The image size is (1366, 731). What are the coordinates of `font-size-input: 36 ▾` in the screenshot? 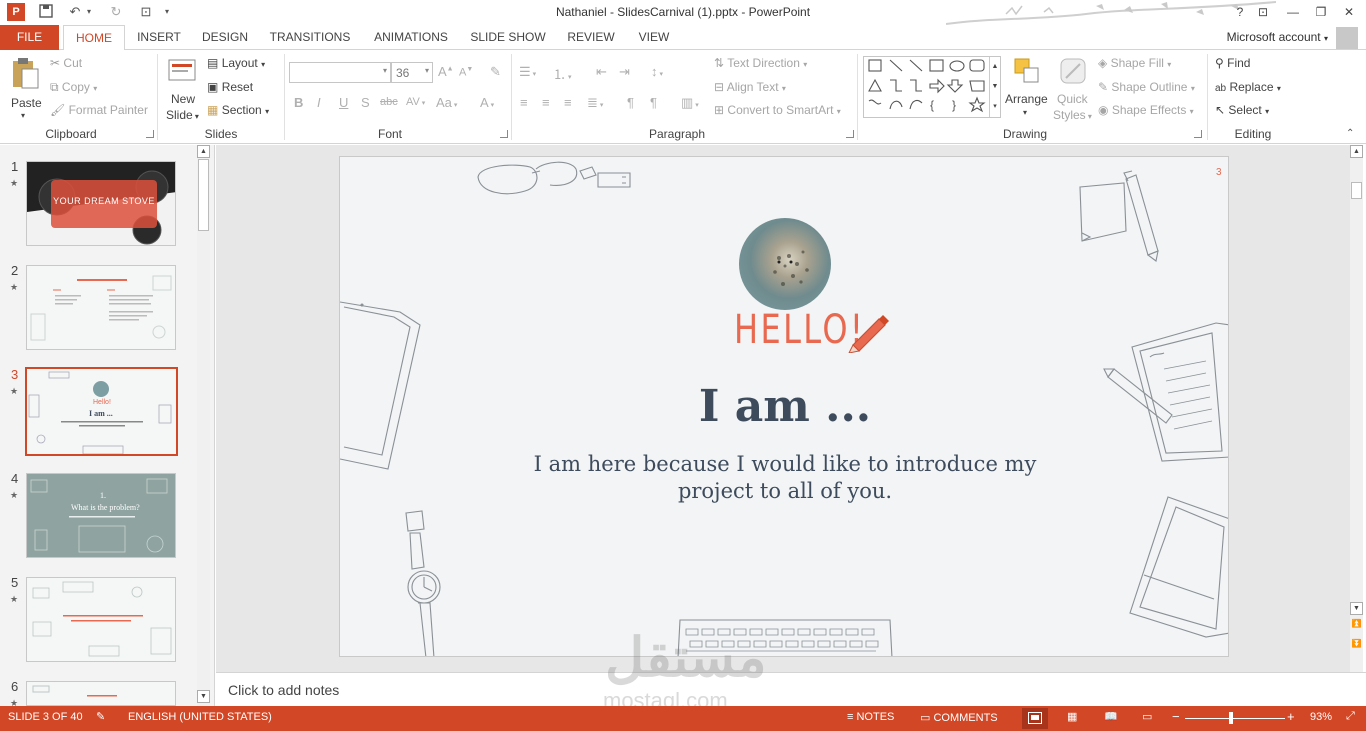 It's located at (412, 72).